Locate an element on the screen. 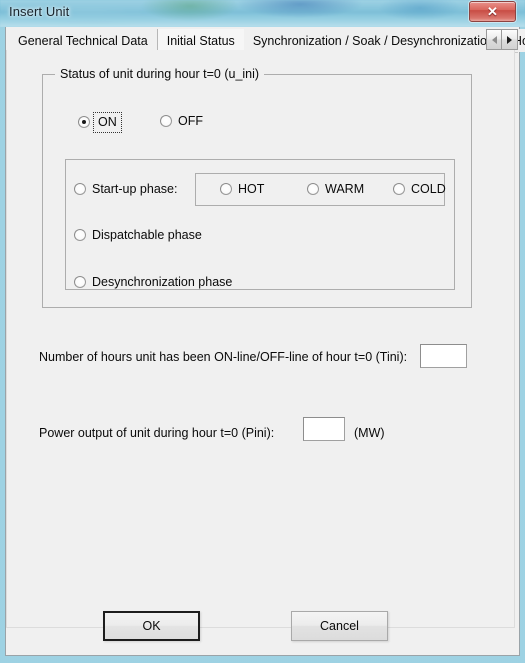  radio-desynchronization-icon is located at coordinates (80, 282).